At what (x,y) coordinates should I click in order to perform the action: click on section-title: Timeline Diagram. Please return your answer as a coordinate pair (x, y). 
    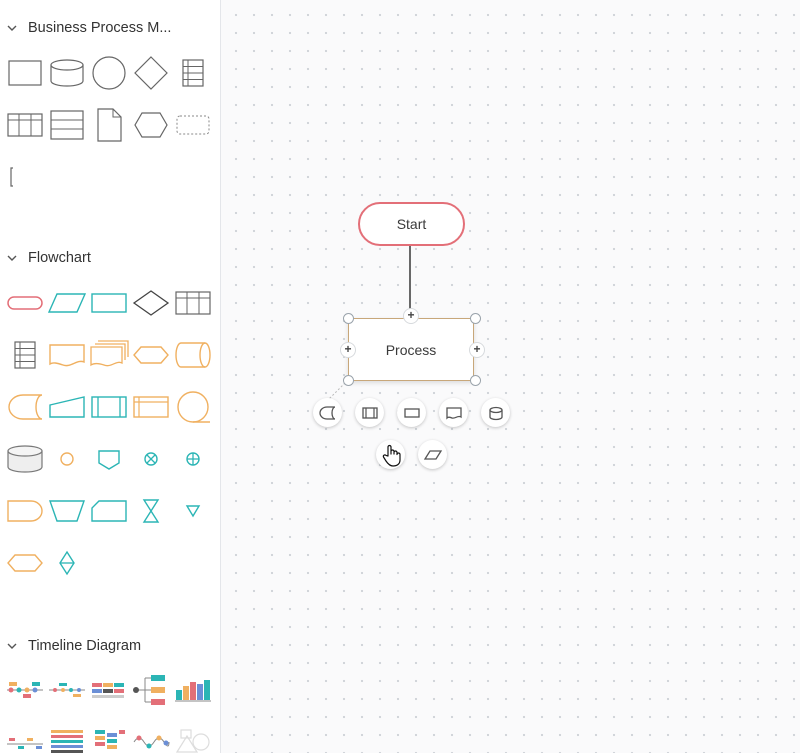
    Looking at the image, I should click on (85, 646).